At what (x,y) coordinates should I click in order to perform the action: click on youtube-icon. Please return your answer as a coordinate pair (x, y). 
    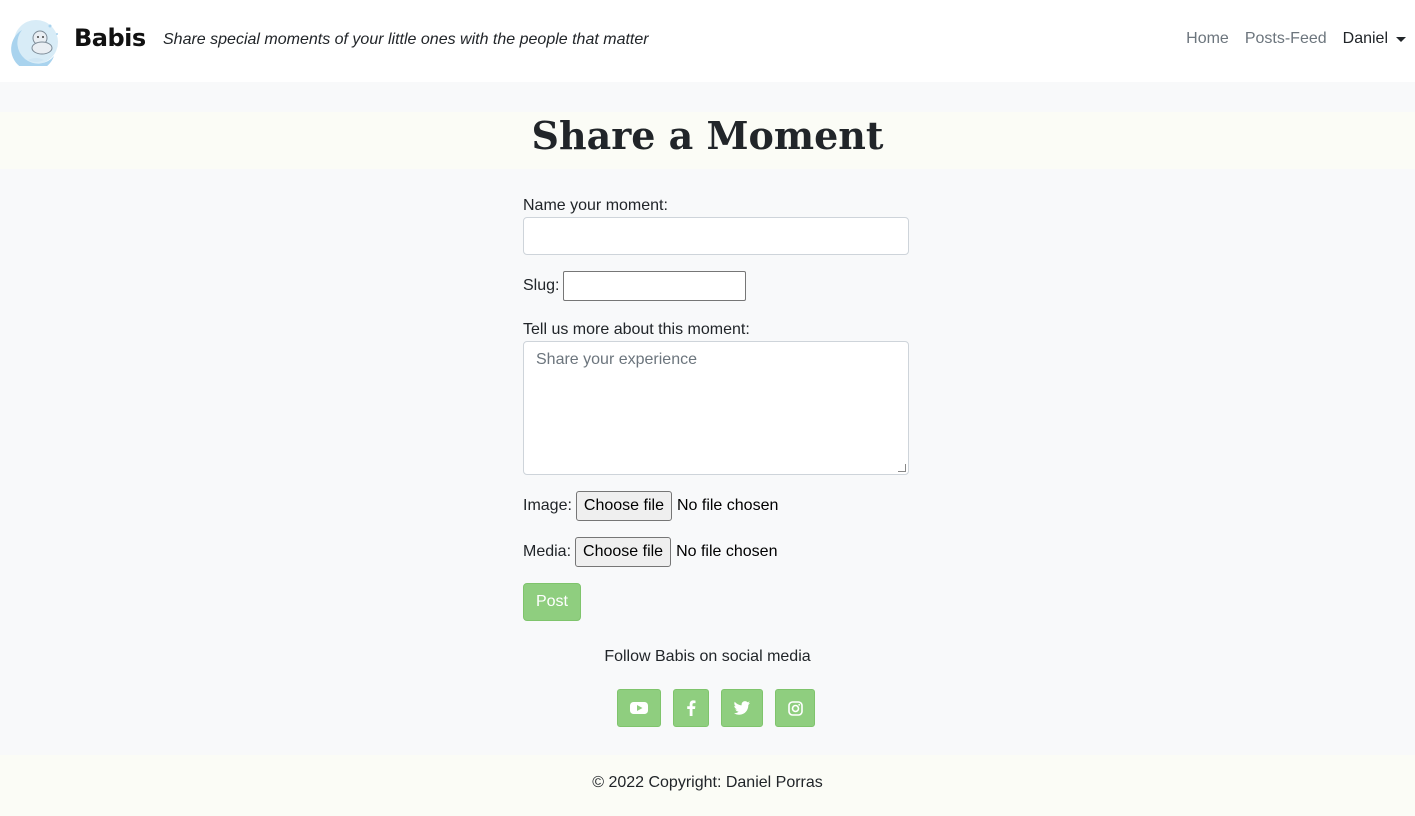
    Looking at the image, I should click on (639, 708).